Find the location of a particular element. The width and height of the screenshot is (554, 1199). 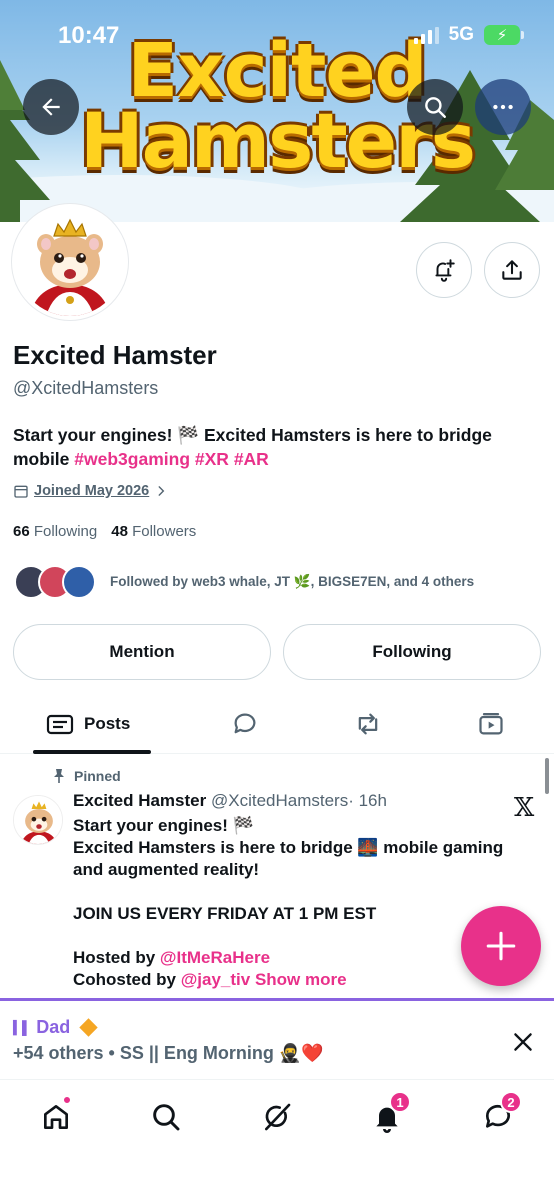

mention-button: Mention is located at coordinates (142, 652).